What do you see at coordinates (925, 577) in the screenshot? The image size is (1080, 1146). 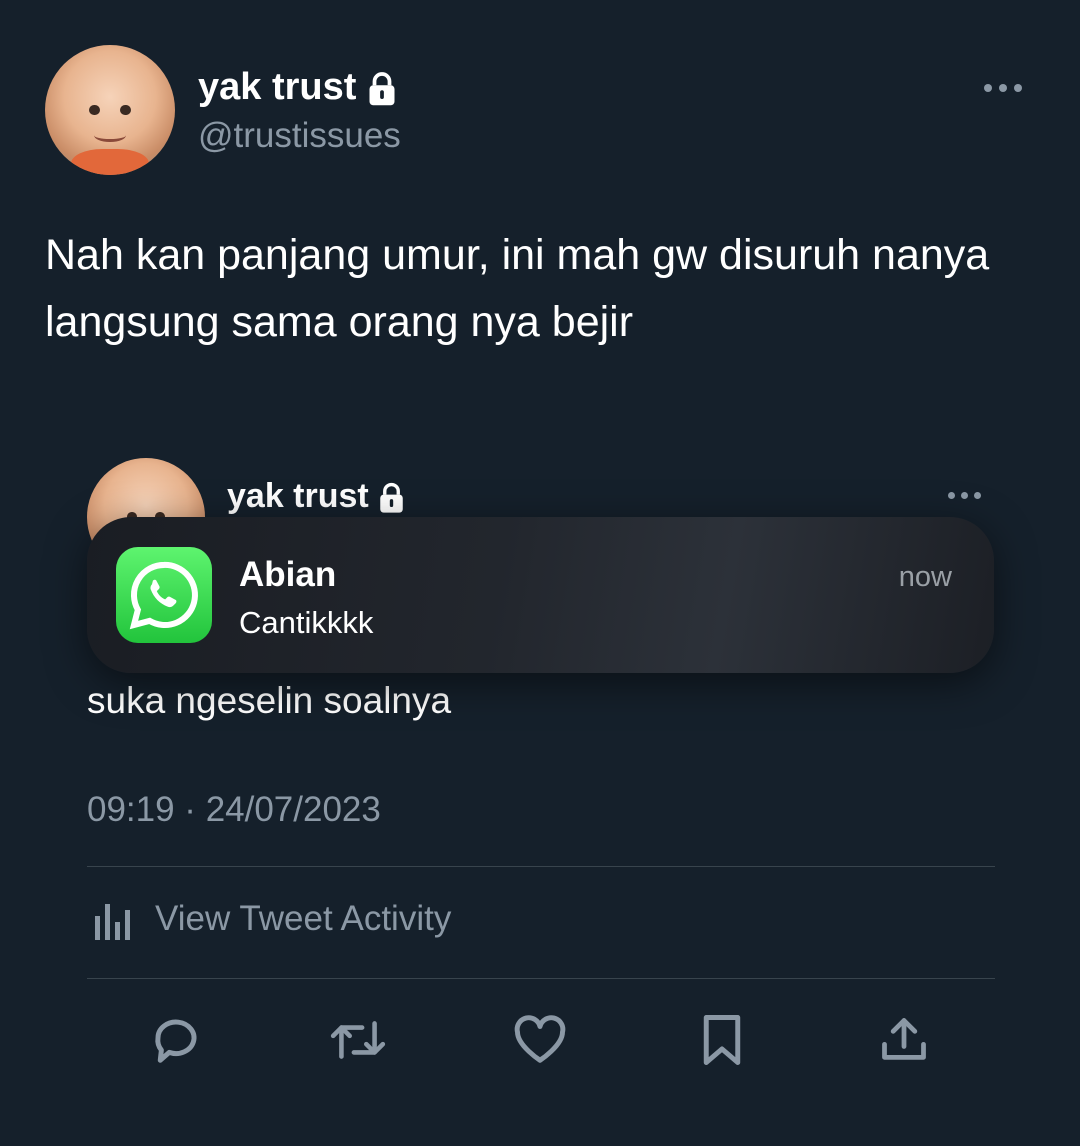 I see `notification-time: now` at bounding box center [925, 577].